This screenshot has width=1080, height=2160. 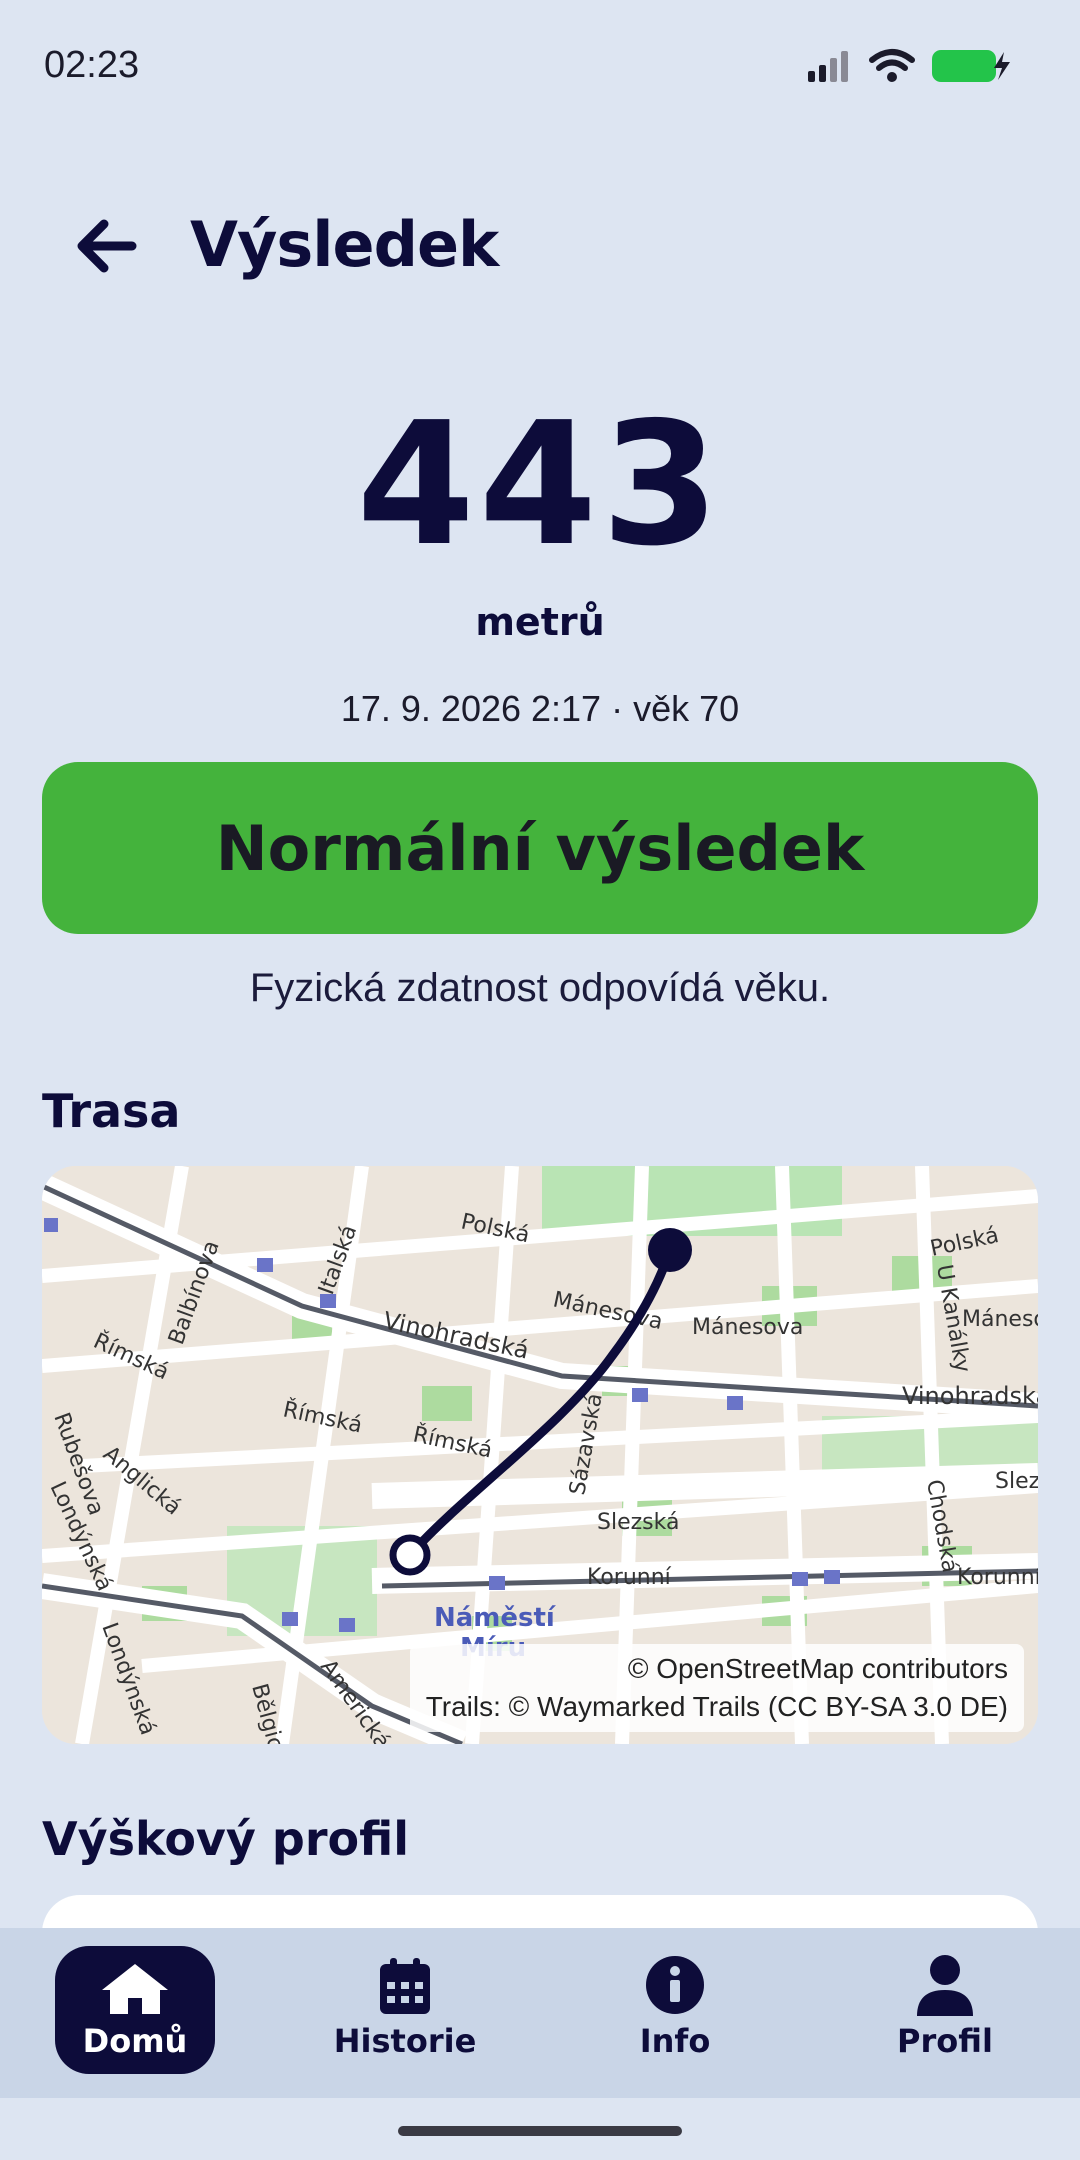 I want to click on nav-item-label: Domů, so click(x=135, y=2041).